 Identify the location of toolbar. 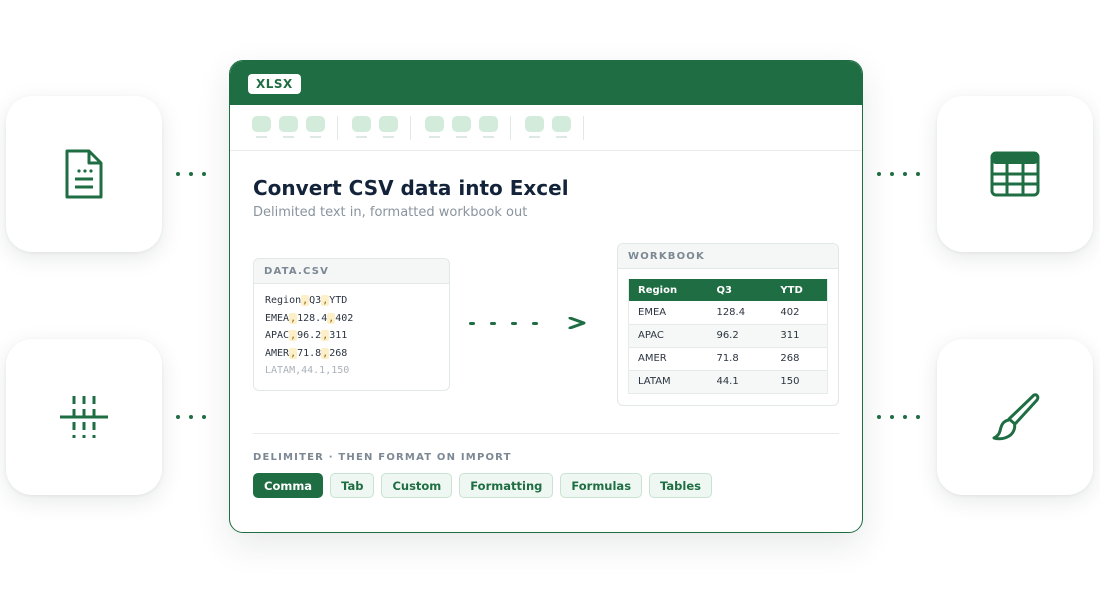
(546, 128).